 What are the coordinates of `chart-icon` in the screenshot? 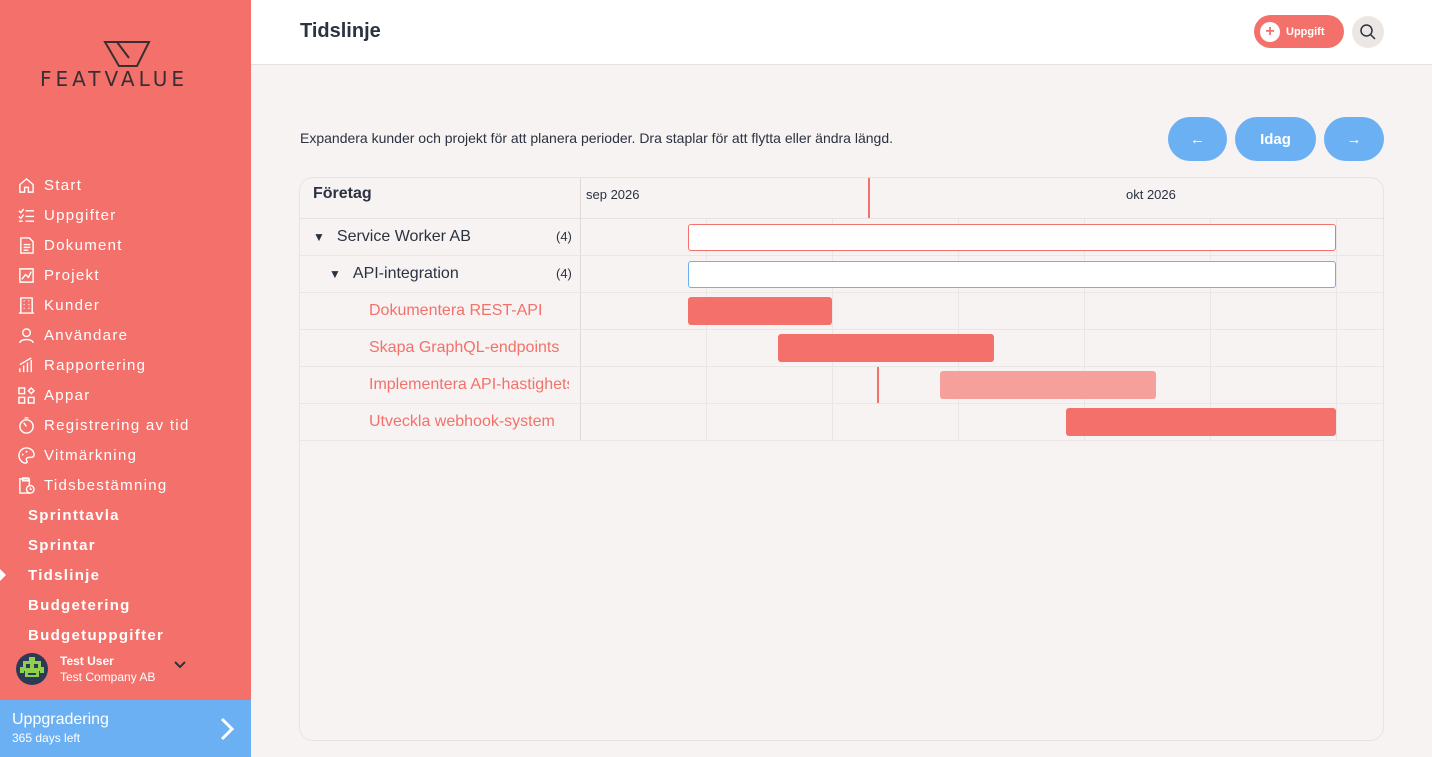 It's located at (26, 275).